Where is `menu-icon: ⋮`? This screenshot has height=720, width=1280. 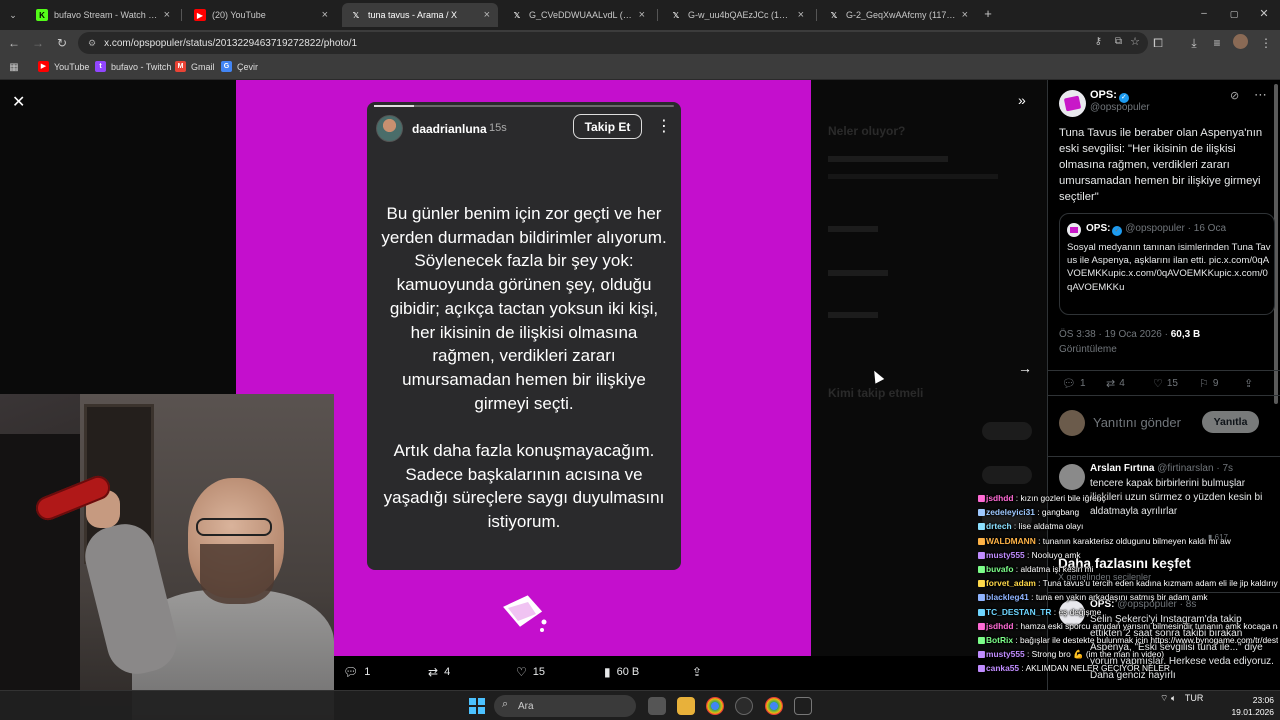 menu-icon: ⋮ is located at coordinates (1266, 43).